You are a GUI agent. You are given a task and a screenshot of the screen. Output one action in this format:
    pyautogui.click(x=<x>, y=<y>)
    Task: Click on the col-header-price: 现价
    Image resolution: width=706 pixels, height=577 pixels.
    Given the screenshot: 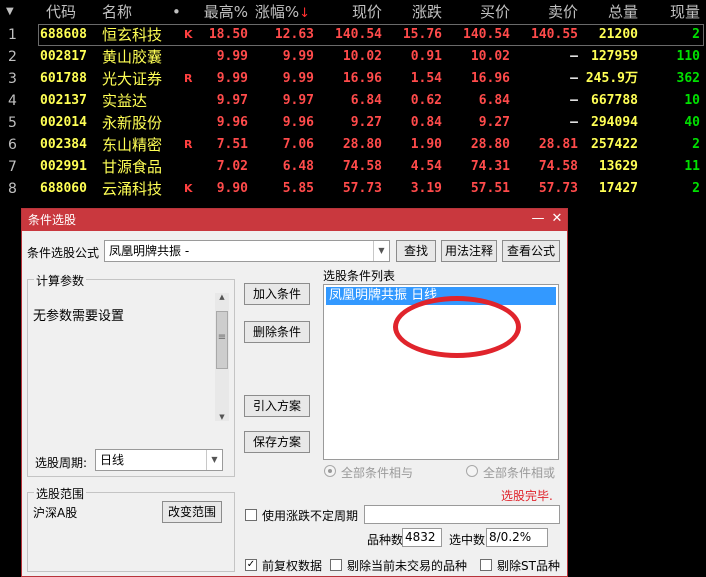 What is the action you would take?
    pyautogui.click(x=350, y=12)
    